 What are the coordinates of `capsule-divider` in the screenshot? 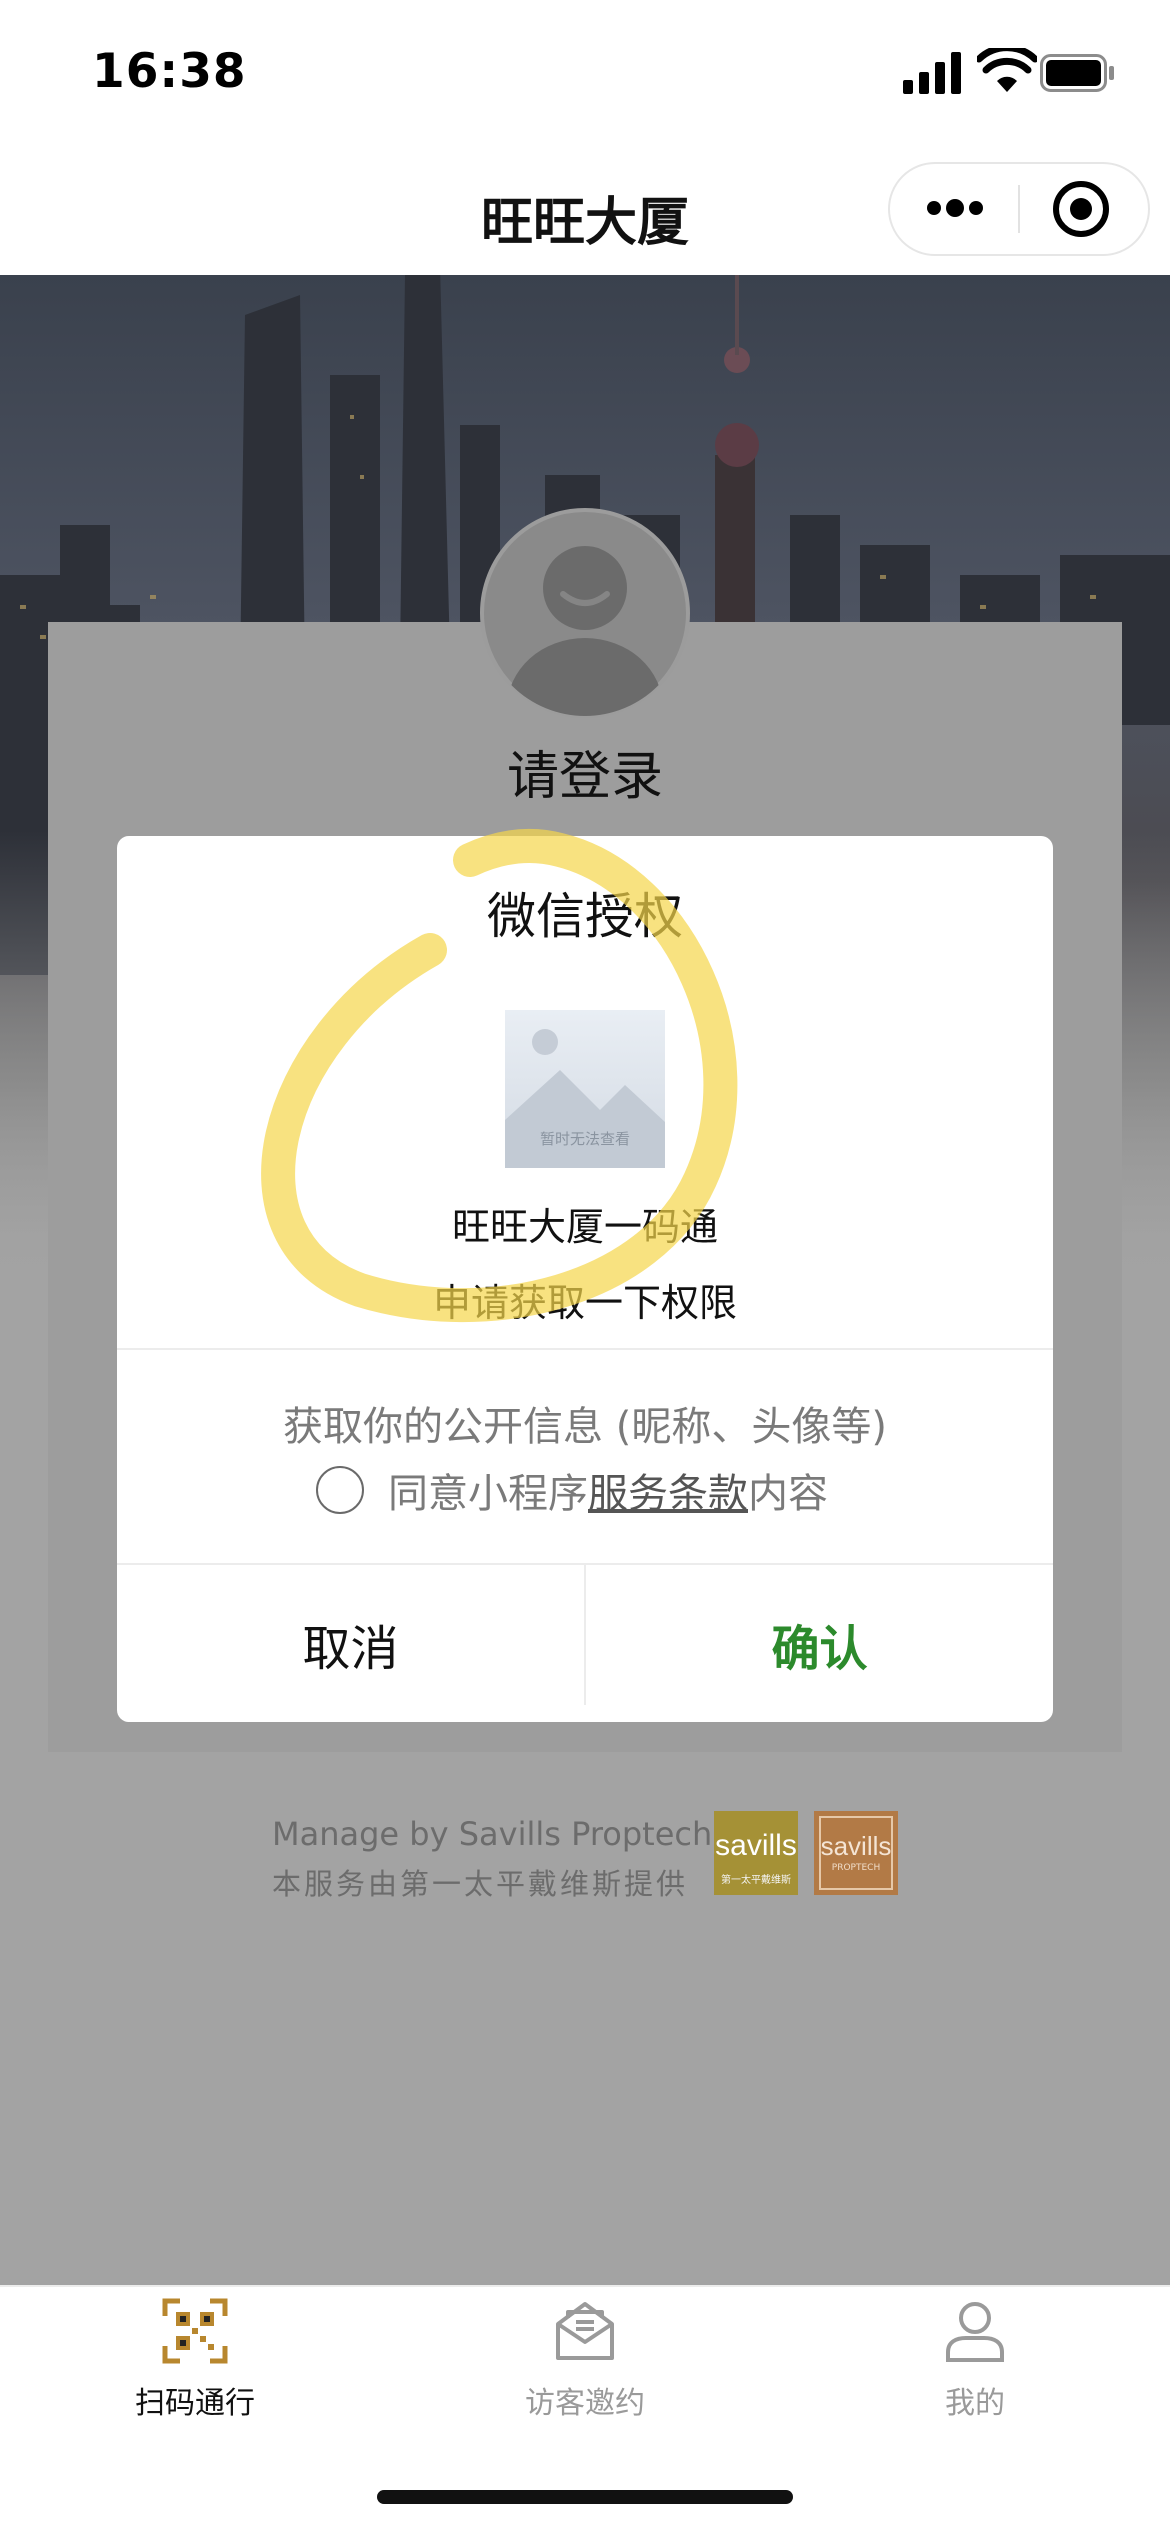 It's located at (1019, 209).